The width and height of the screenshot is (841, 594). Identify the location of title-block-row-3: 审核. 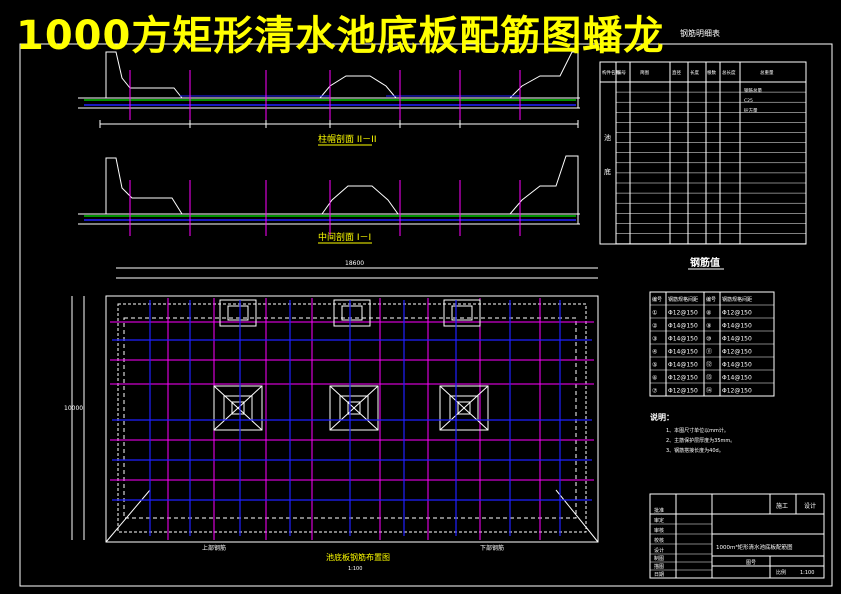
(659, 530).